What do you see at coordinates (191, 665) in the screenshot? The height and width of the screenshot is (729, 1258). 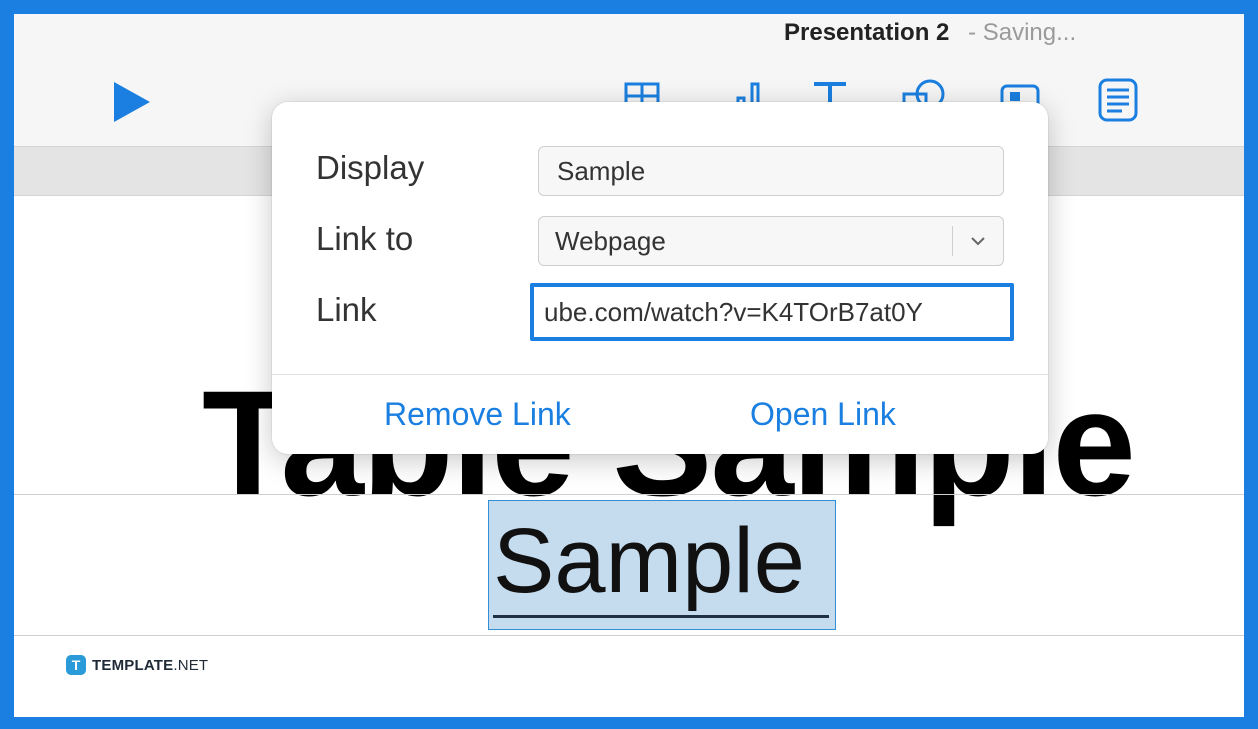 I see `brand-suffix: .NET` at bounding box center [191, 665].